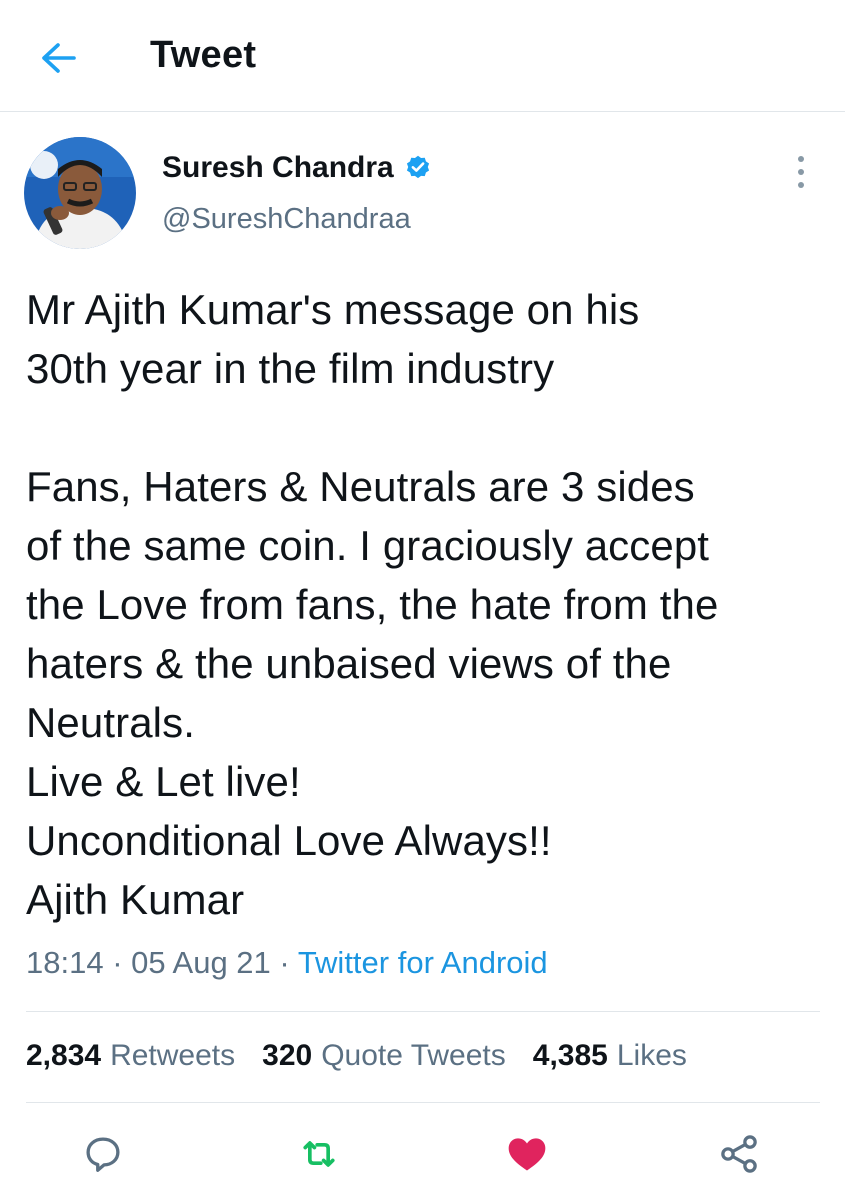 The image size is (845, 1200). I want to click on more-options-button, so click(801, 172).